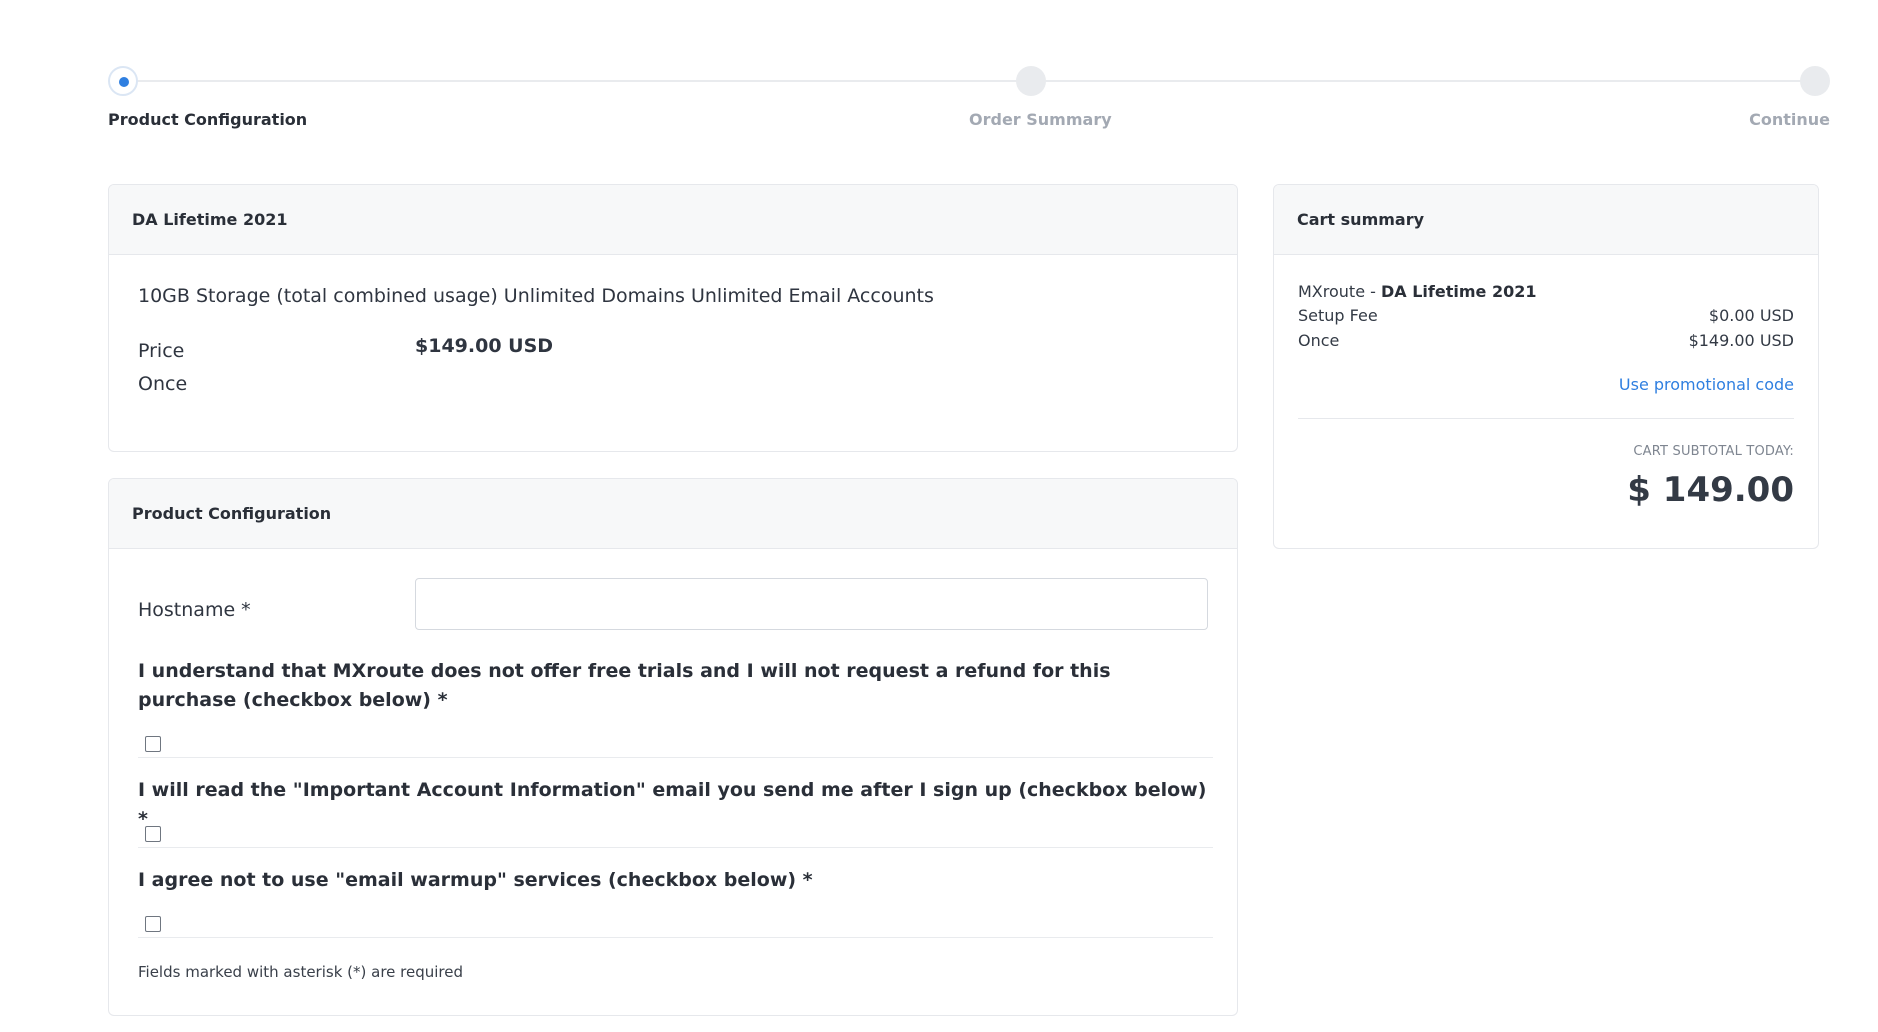 This screenshot has height=1032, width=1878. I want to click on price-label: Price, so click(161, 351).